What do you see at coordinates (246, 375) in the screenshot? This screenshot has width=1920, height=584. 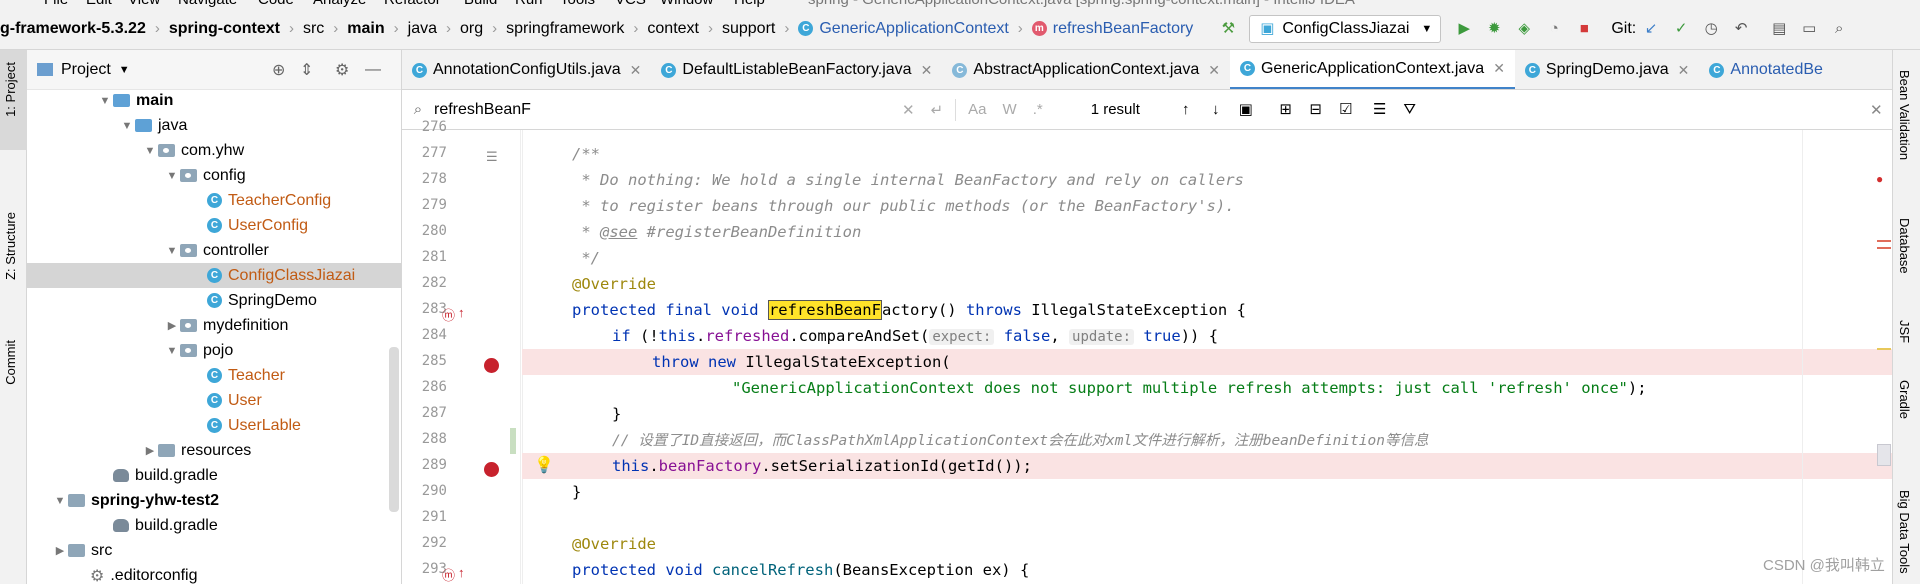 I see `tree-item-class: C Teacher` at bounding box center [246, 375].